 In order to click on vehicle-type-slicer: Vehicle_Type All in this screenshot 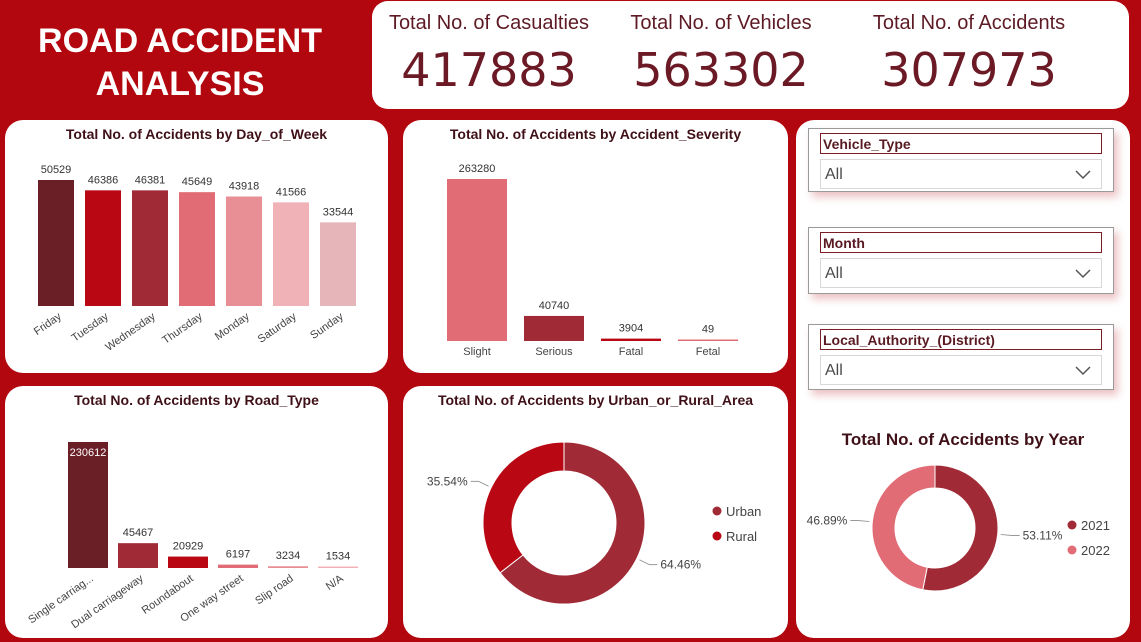, I will do `click(961, 160)`.